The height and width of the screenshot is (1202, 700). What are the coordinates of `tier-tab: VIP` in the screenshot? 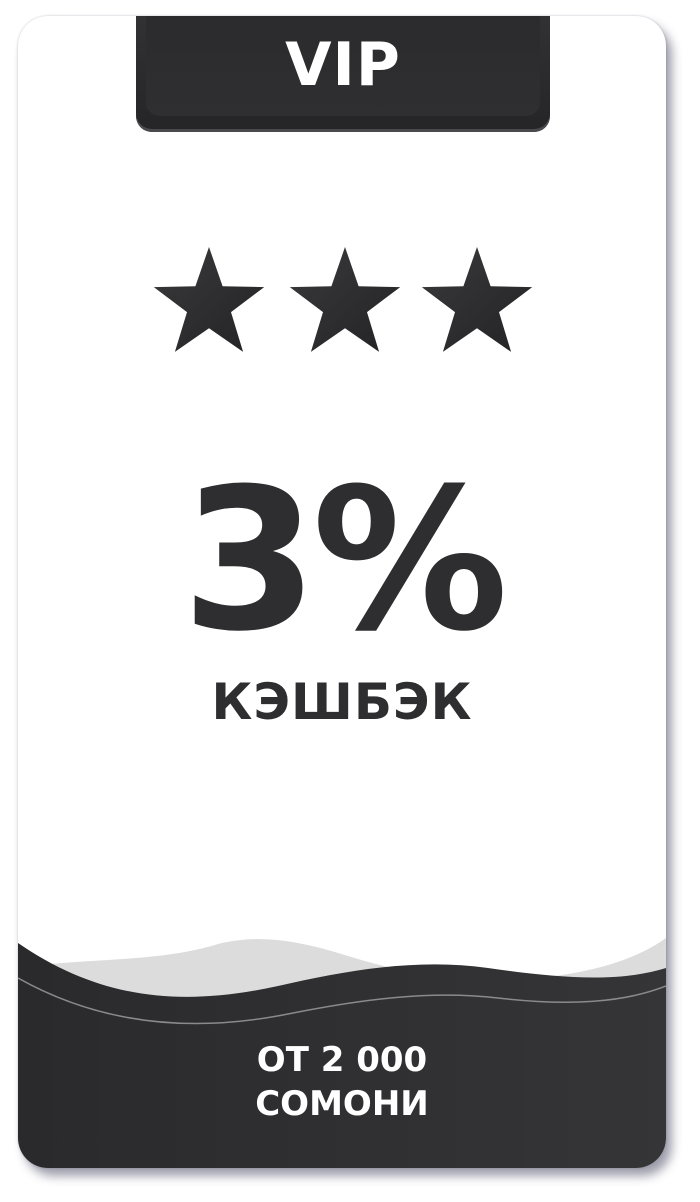 It's located at (343, 74).